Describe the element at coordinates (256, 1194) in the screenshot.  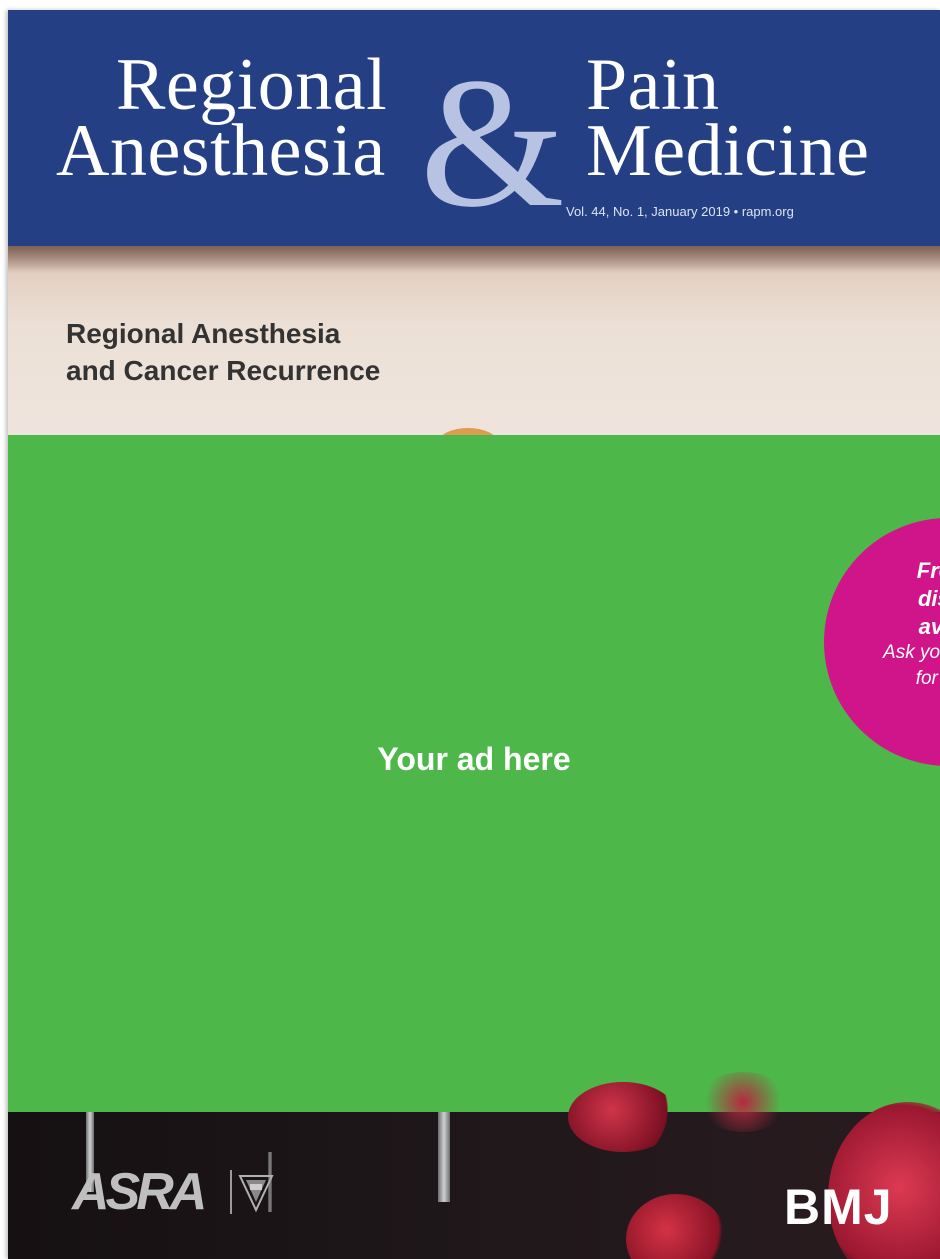
I see `asra-seal-icon` at that location.